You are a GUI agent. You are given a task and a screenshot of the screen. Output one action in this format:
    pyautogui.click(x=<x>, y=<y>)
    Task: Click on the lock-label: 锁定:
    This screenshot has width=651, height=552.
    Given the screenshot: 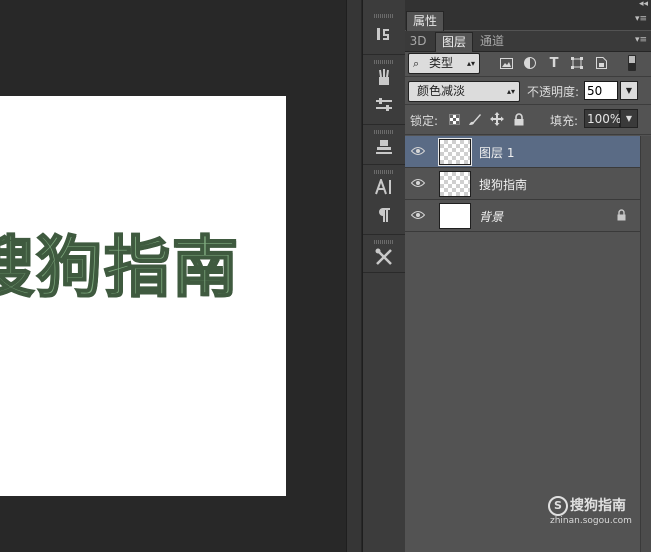 What is the action you would take?
    pyautogui.click(x=424, y=121)
    